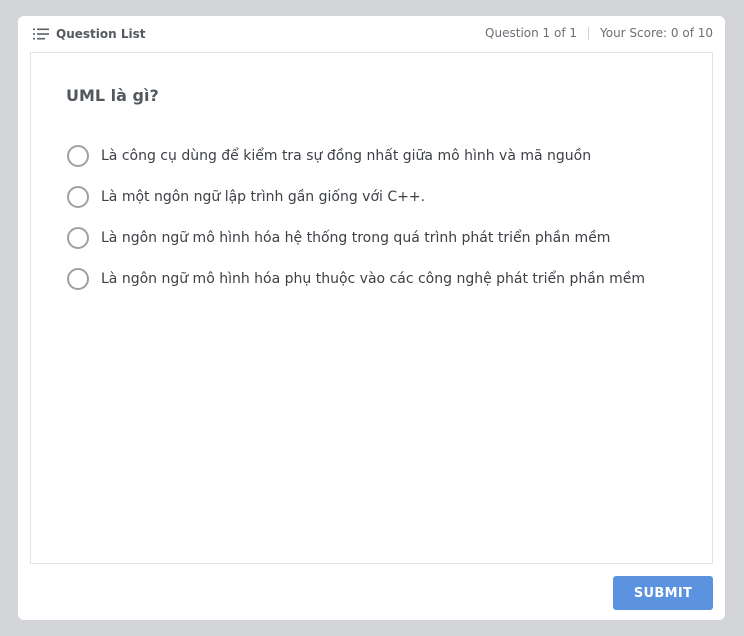 Image resolution: width=744 pixels, height=636 pixels. I want to click on question-list-button: Question List, so click(89, 34).